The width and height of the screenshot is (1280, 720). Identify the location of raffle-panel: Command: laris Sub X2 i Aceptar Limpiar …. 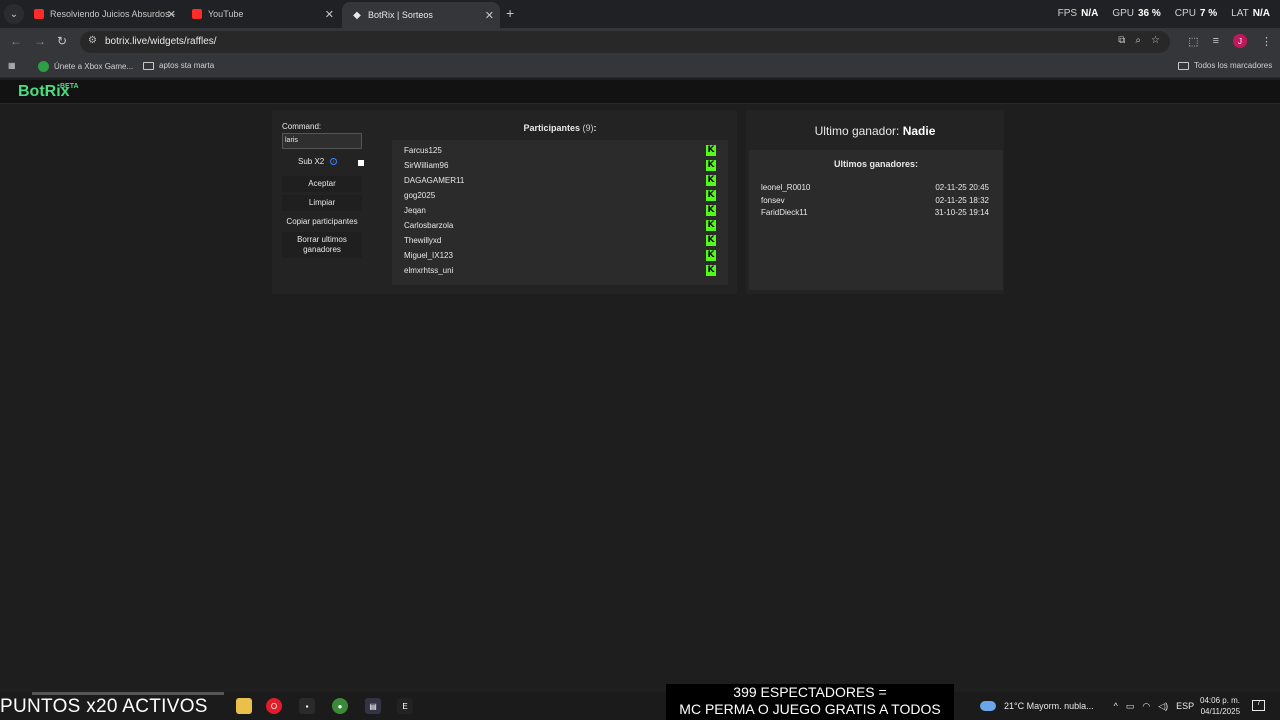
(504, 202).